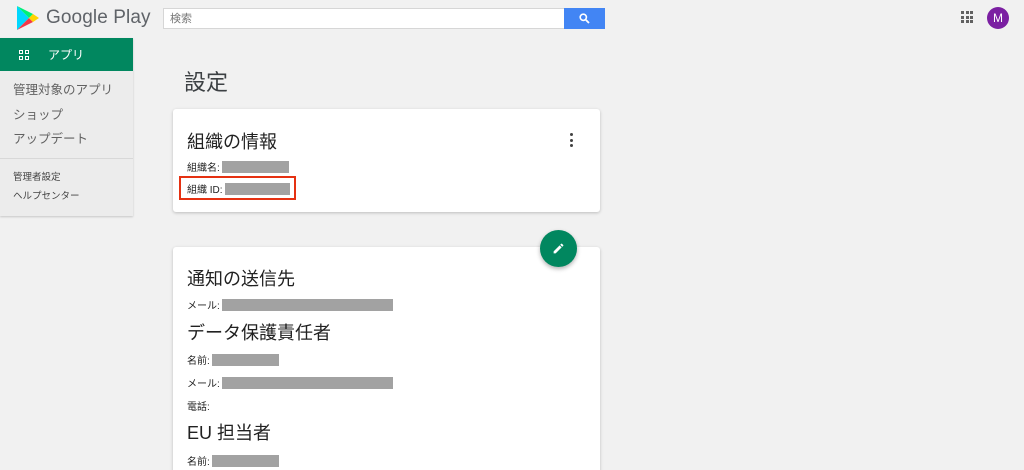 The image size is (1024, 470). I want to click on dpo-email-label: メール:, so click(203, 384).